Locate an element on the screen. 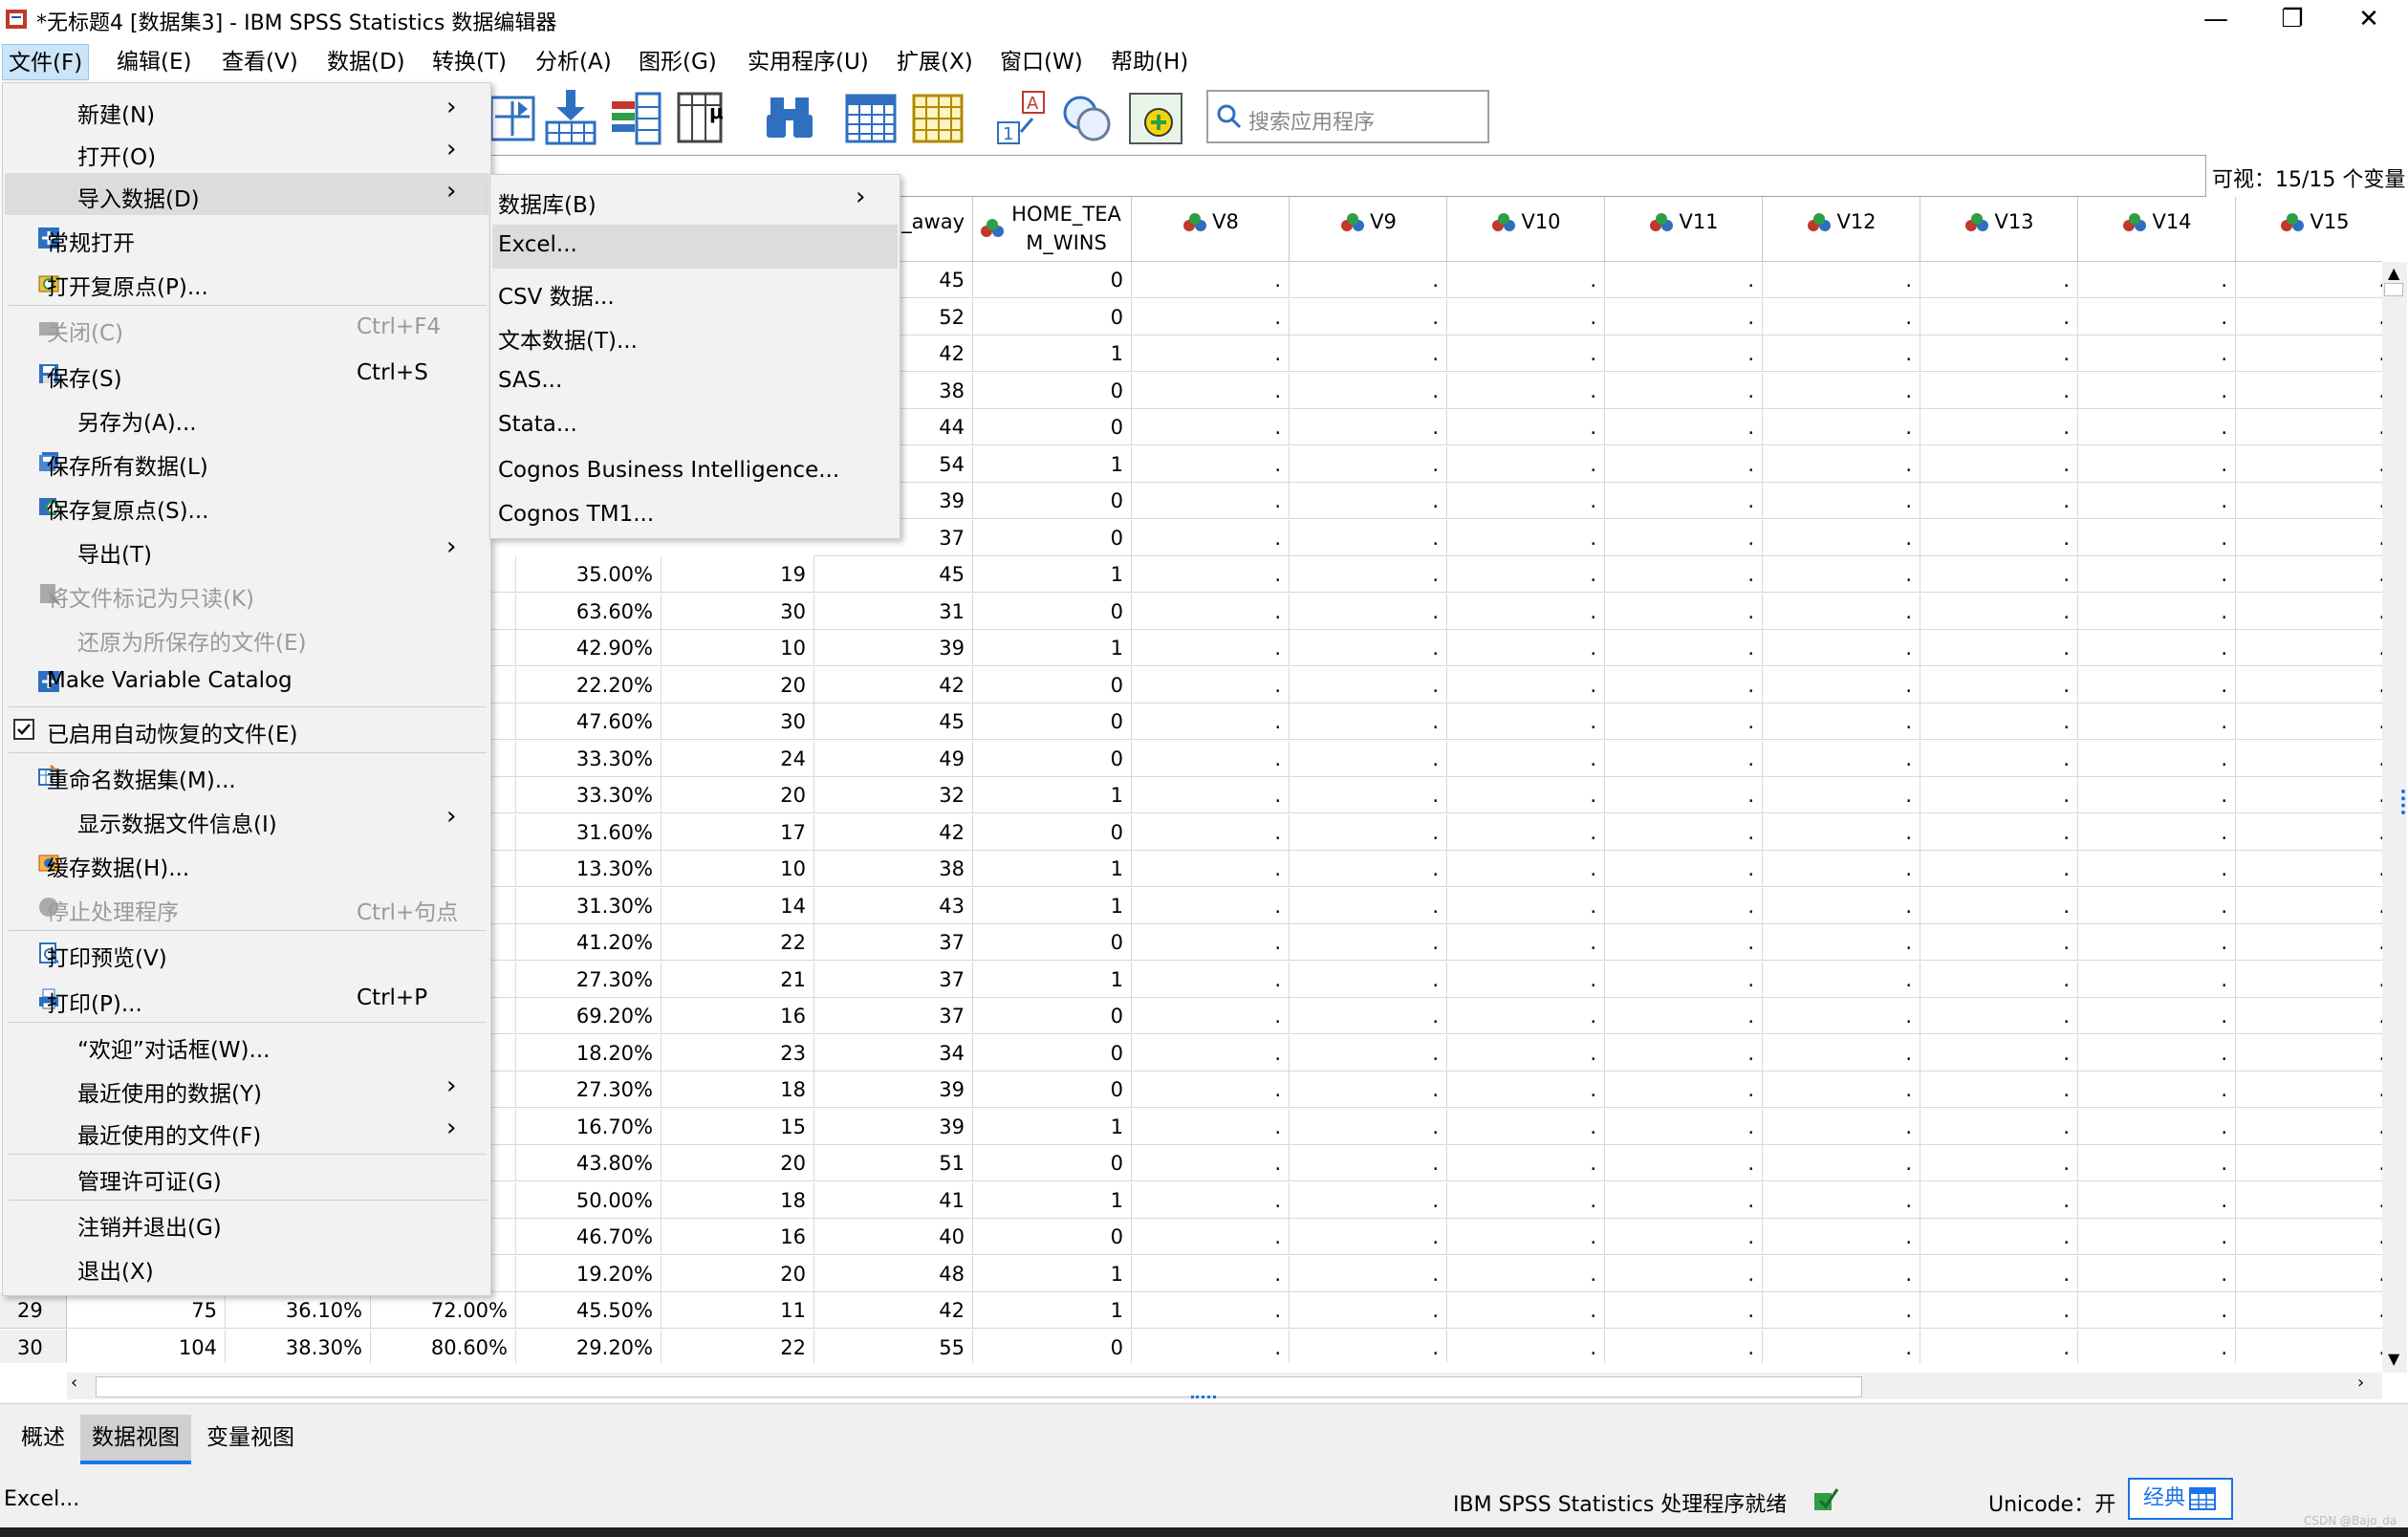  value-labels-grid-icon is located at coordinates (937, 117).